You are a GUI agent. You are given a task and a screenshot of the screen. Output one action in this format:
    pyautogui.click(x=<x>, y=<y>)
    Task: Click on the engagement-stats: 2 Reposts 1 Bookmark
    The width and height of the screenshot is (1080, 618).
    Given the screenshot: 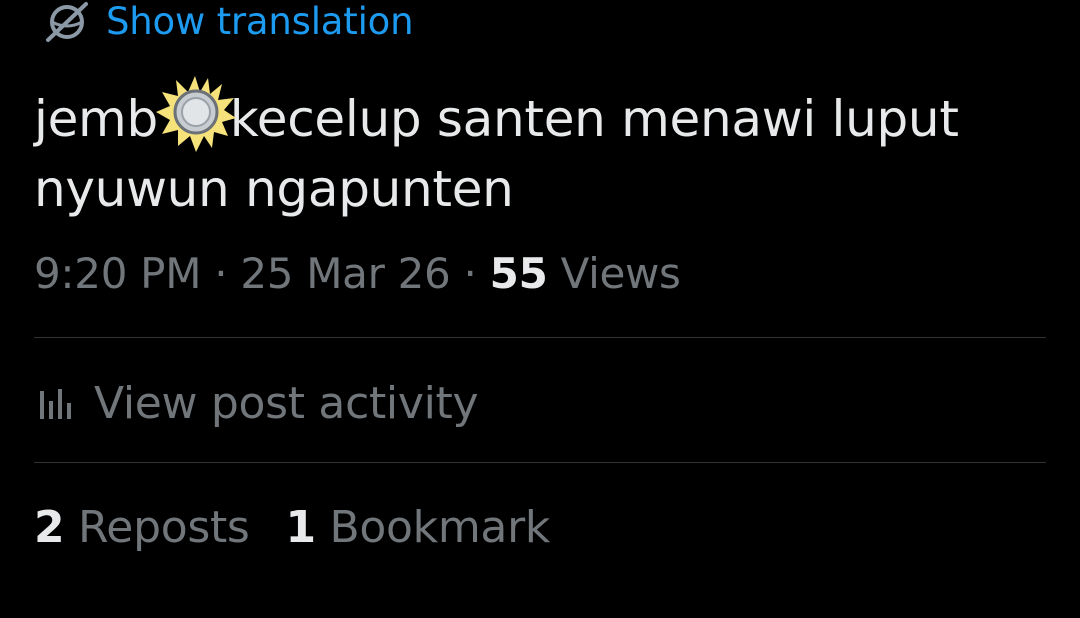 What is the action you would take?
    pyautogui.click(x=292, y=528)
    